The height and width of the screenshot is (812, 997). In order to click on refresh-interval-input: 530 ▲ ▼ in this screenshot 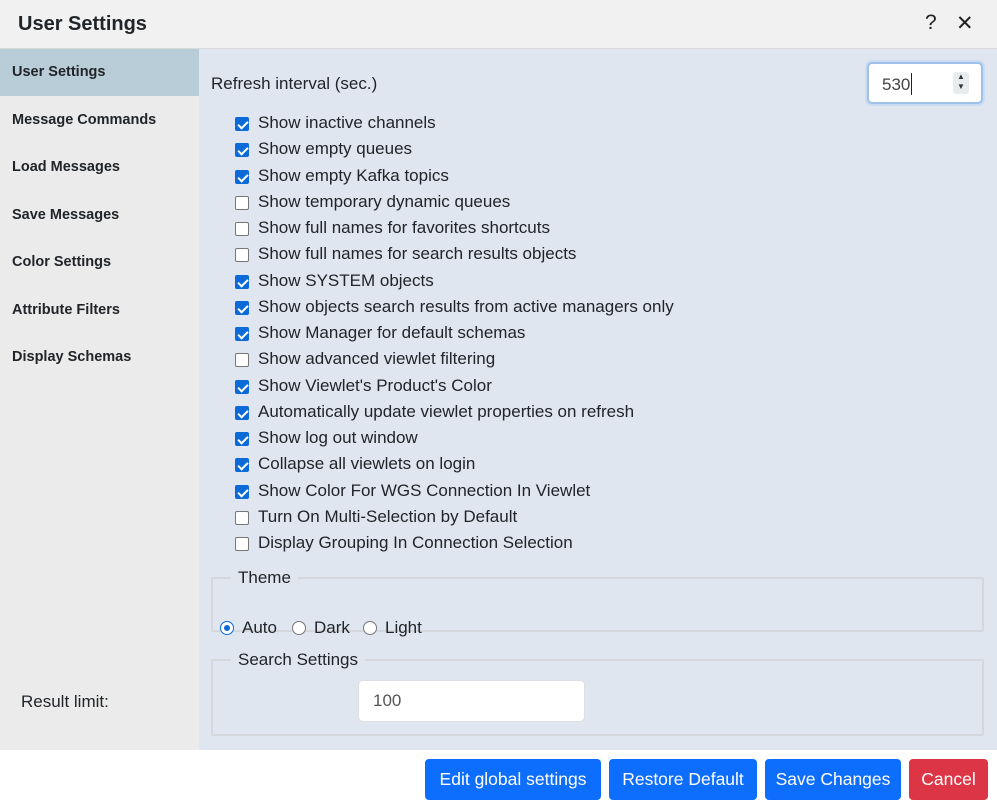, I will do `click(925, 83)`.